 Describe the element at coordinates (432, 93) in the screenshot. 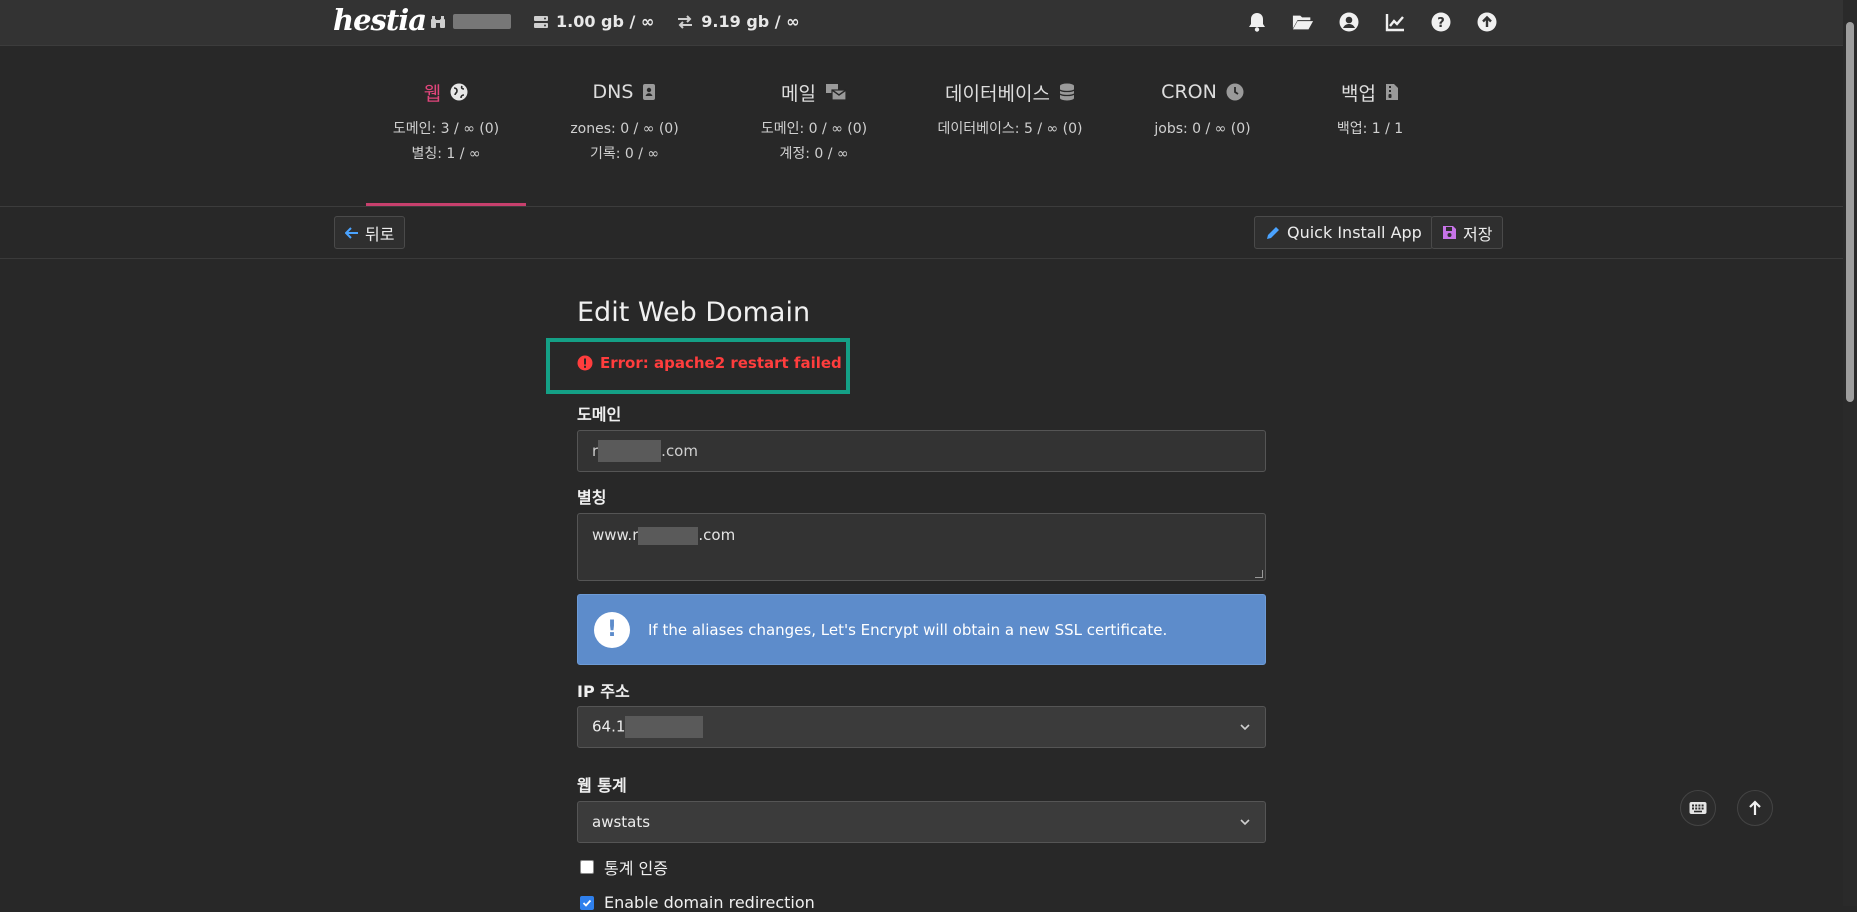

I see `tab-label: 웹` at that location.